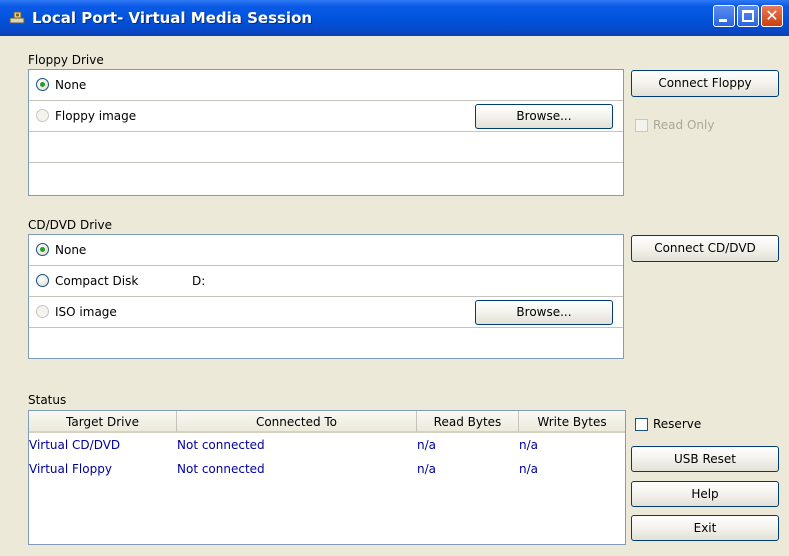  Describe the element at coordinates (326, 85) in the screenshot. I see `floppy-option-none: None` at that location.